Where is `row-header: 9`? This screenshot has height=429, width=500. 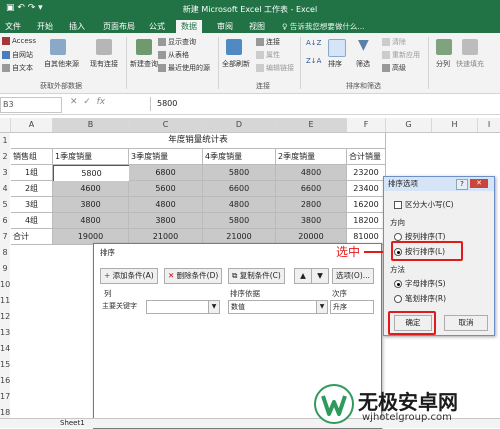
row-header: 9 is located at coordinates (5, 269).